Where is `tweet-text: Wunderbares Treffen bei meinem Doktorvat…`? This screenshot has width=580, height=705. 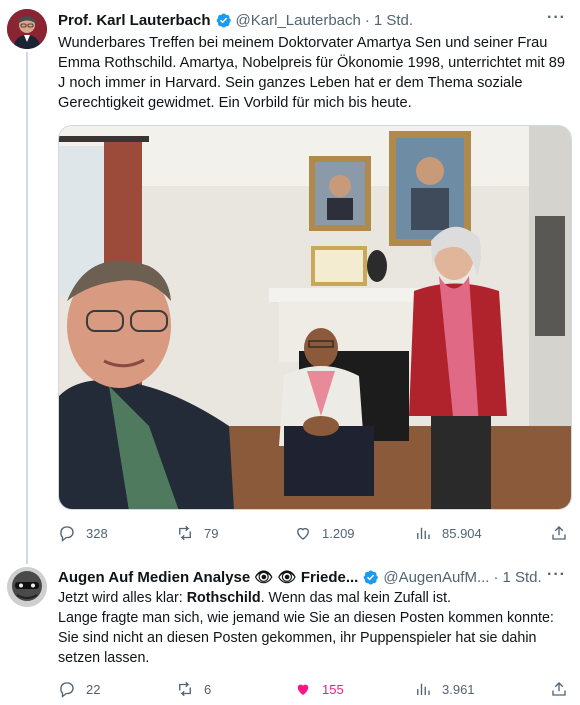
tweet-text: Wunderbares Treffen bei meinem Doktorvat… is located at coordinates (313, 73).